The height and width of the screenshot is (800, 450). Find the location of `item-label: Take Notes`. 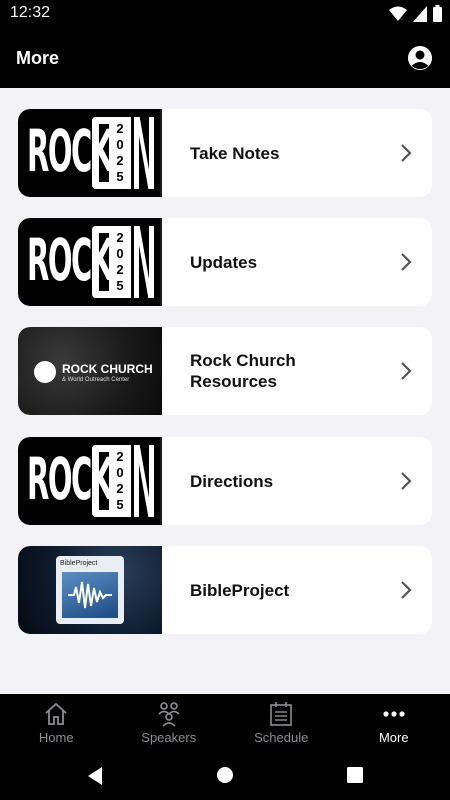

item-label: Take Notes is located at coordinates (235, 153).